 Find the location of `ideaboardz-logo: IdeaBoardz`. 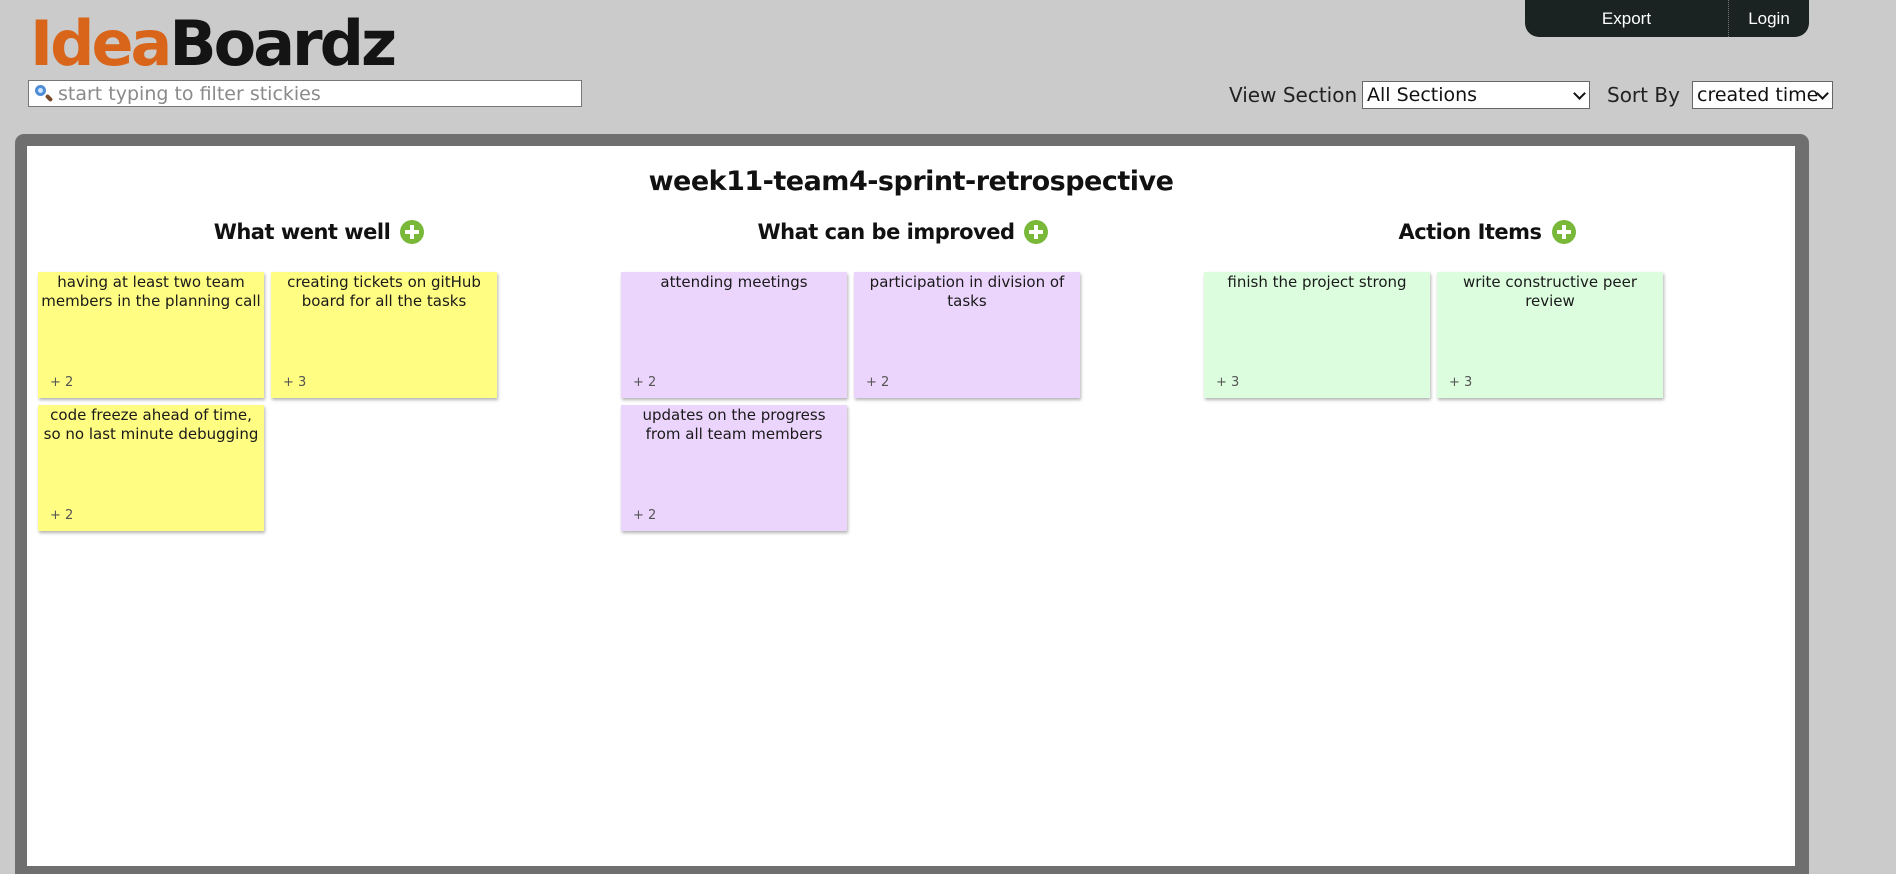

ideaboardz-logo: IdeaBoardz is located at coordinates (213, 44).